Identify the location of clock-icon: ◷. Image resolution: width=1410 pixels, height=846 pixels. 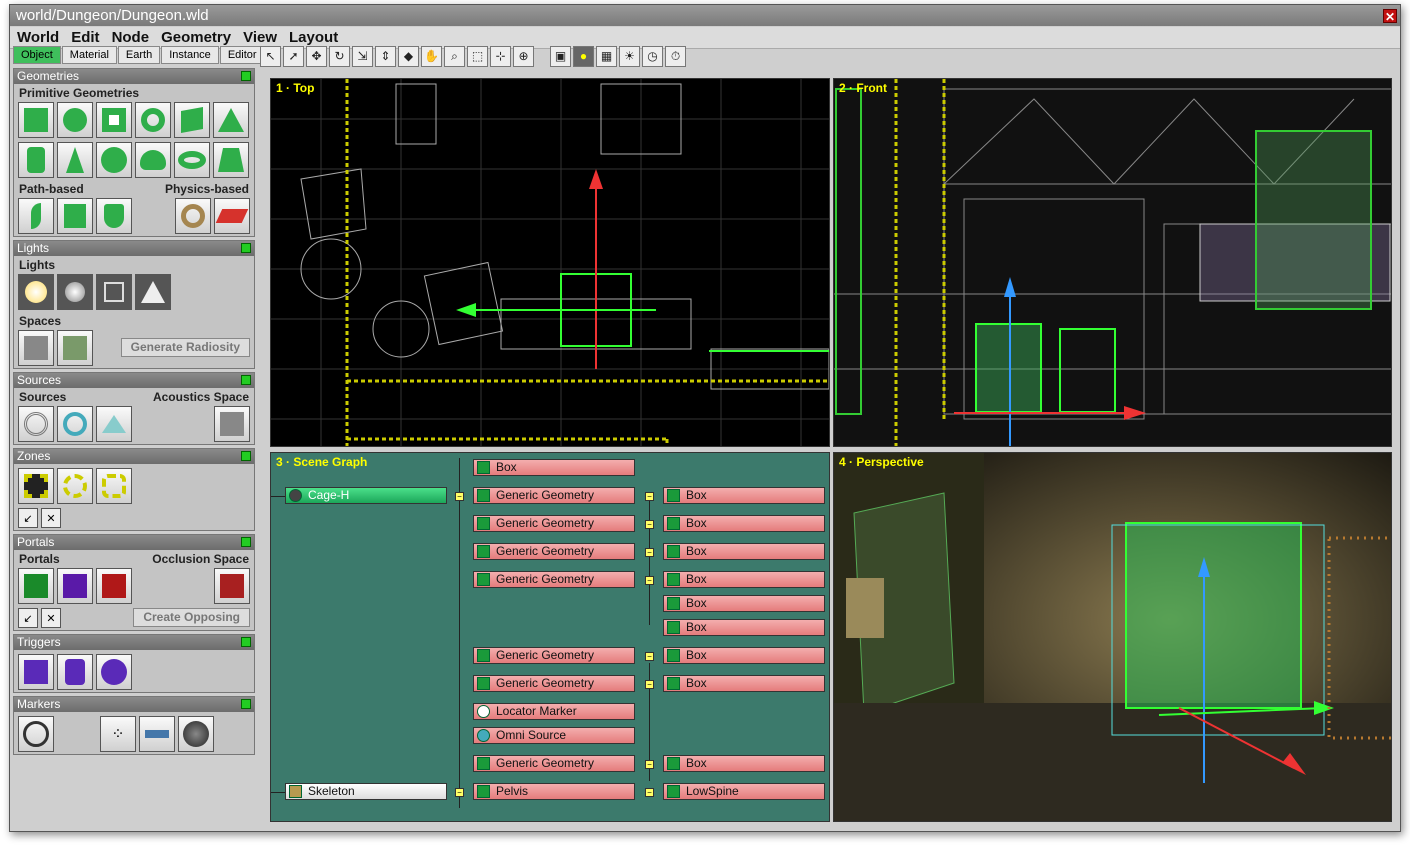
(652, 56).